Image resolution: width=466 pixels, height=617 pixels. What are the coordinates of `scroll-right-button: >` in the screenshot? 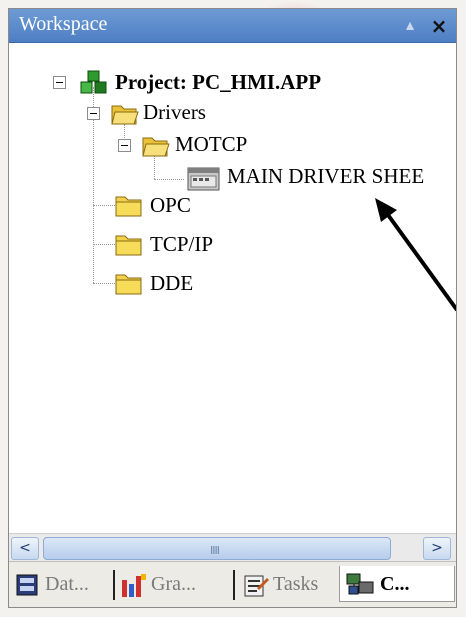 It's located at (437, 548).